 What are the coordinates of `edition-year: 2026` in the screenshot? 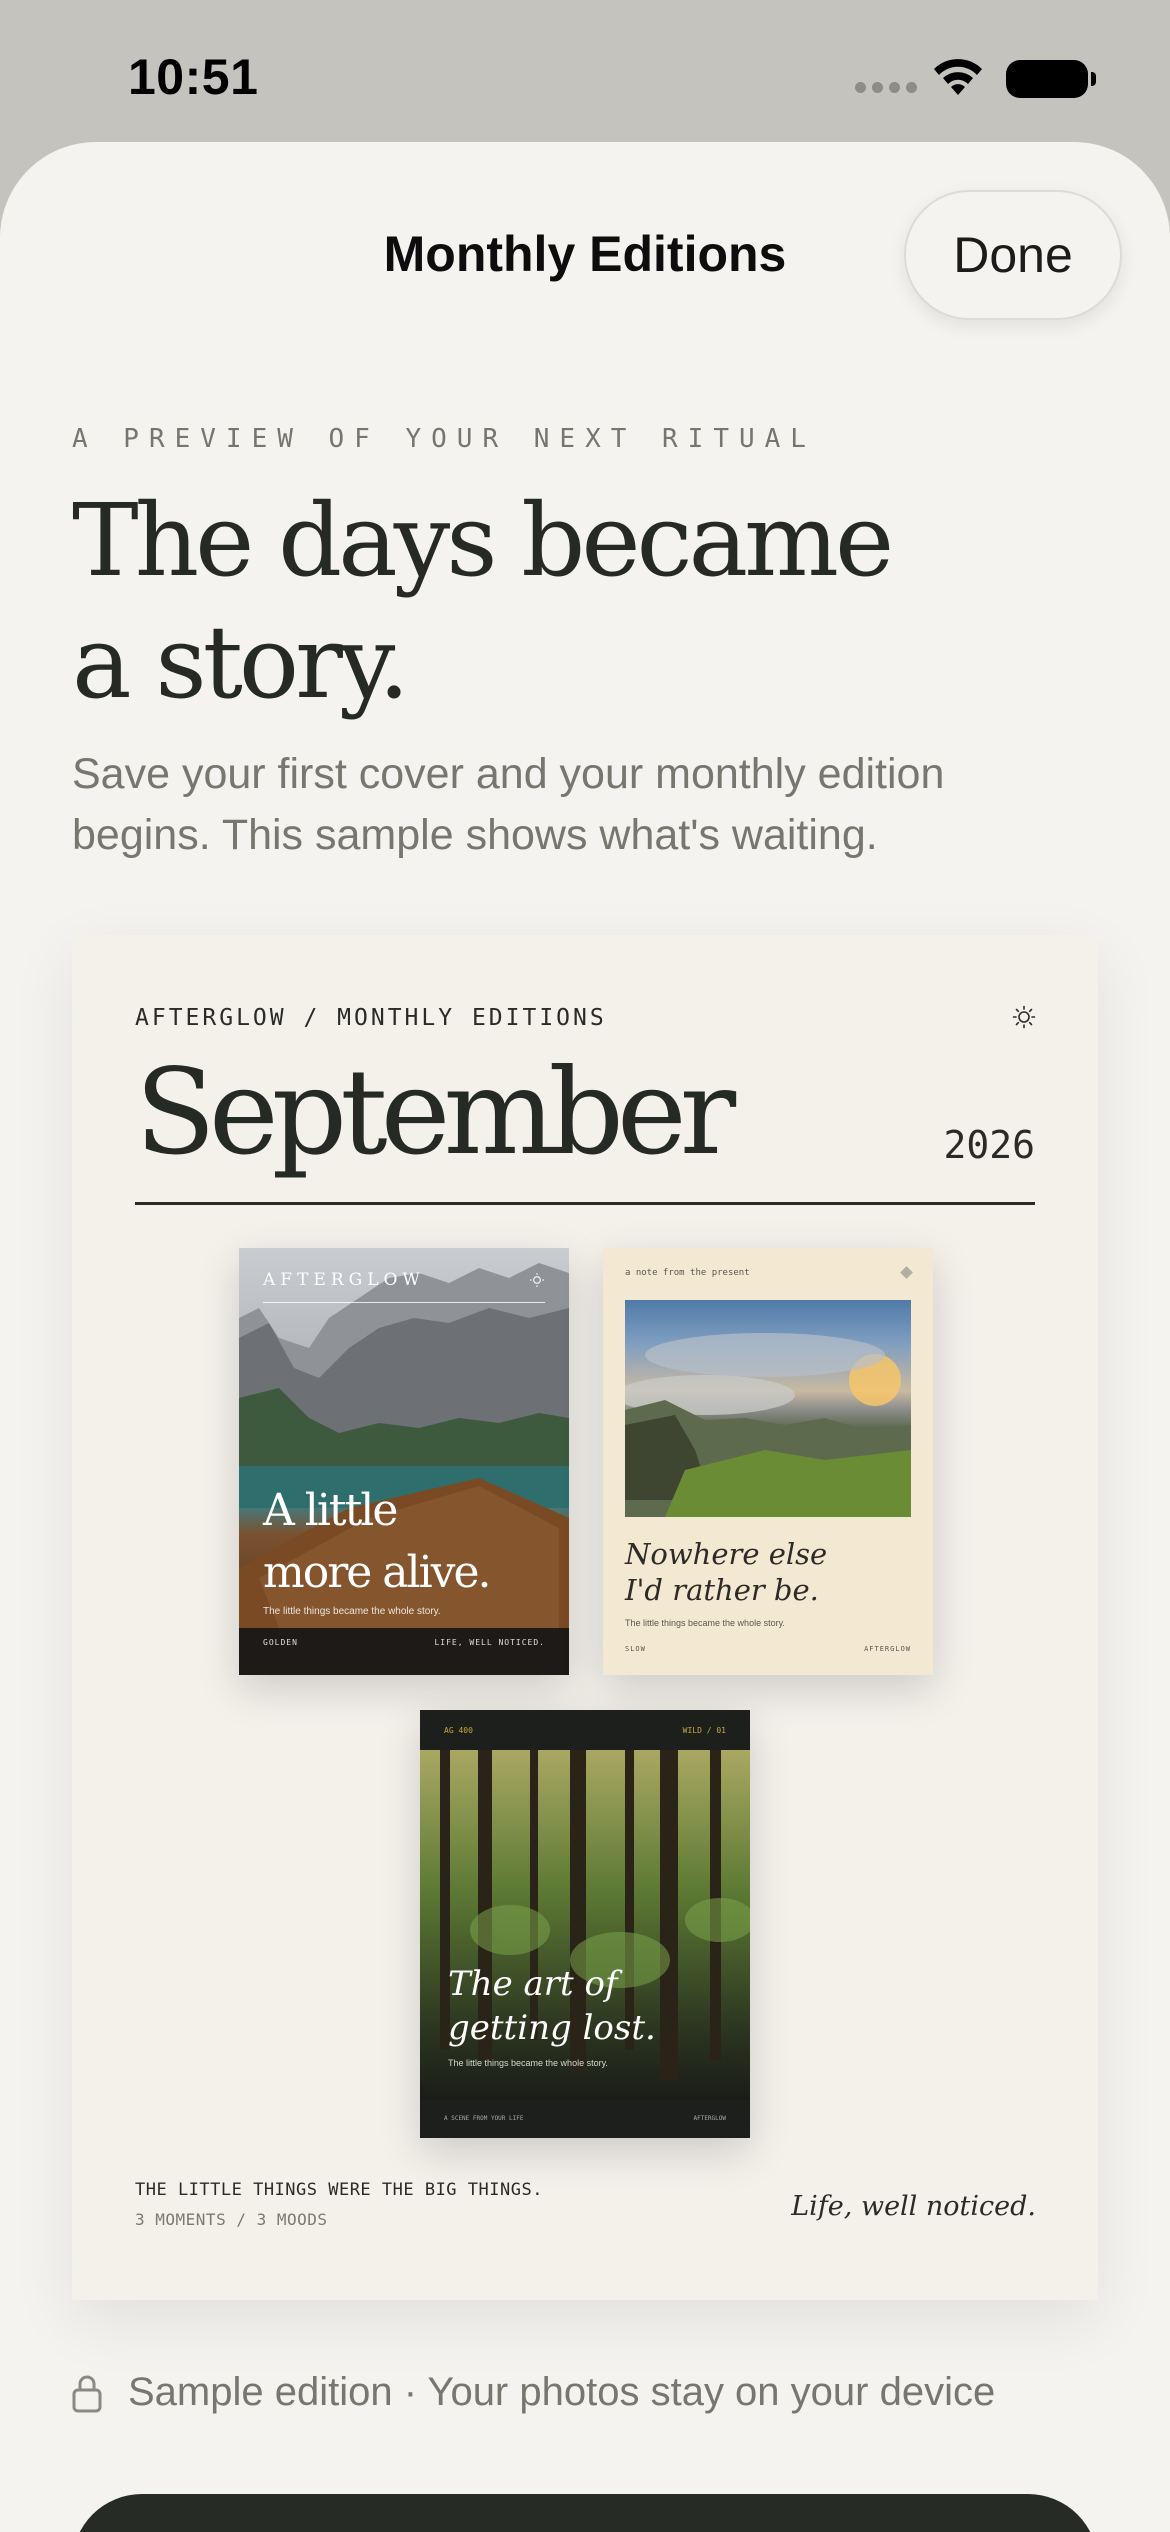 It's located at (989, 1145).